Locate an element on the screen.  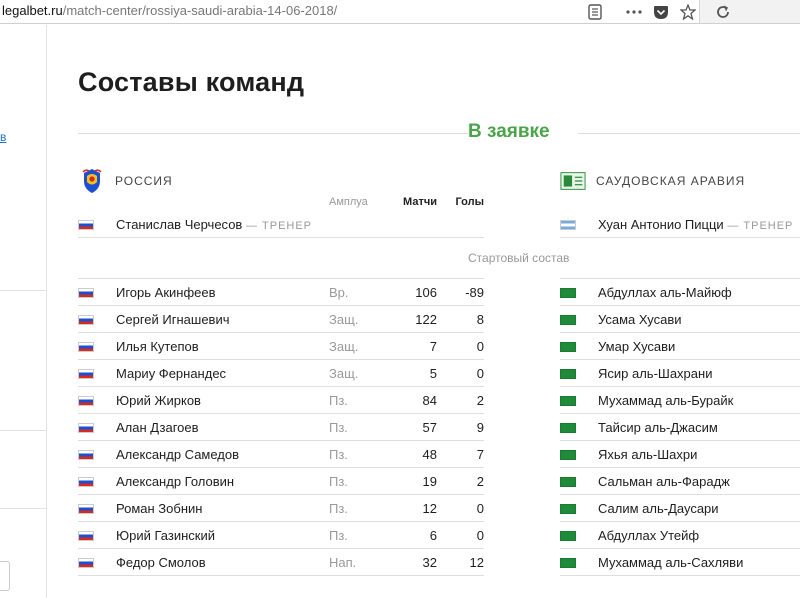
table-row: Алан Дзагоев Пз. 57 9 is located at coordinates (281, 427).